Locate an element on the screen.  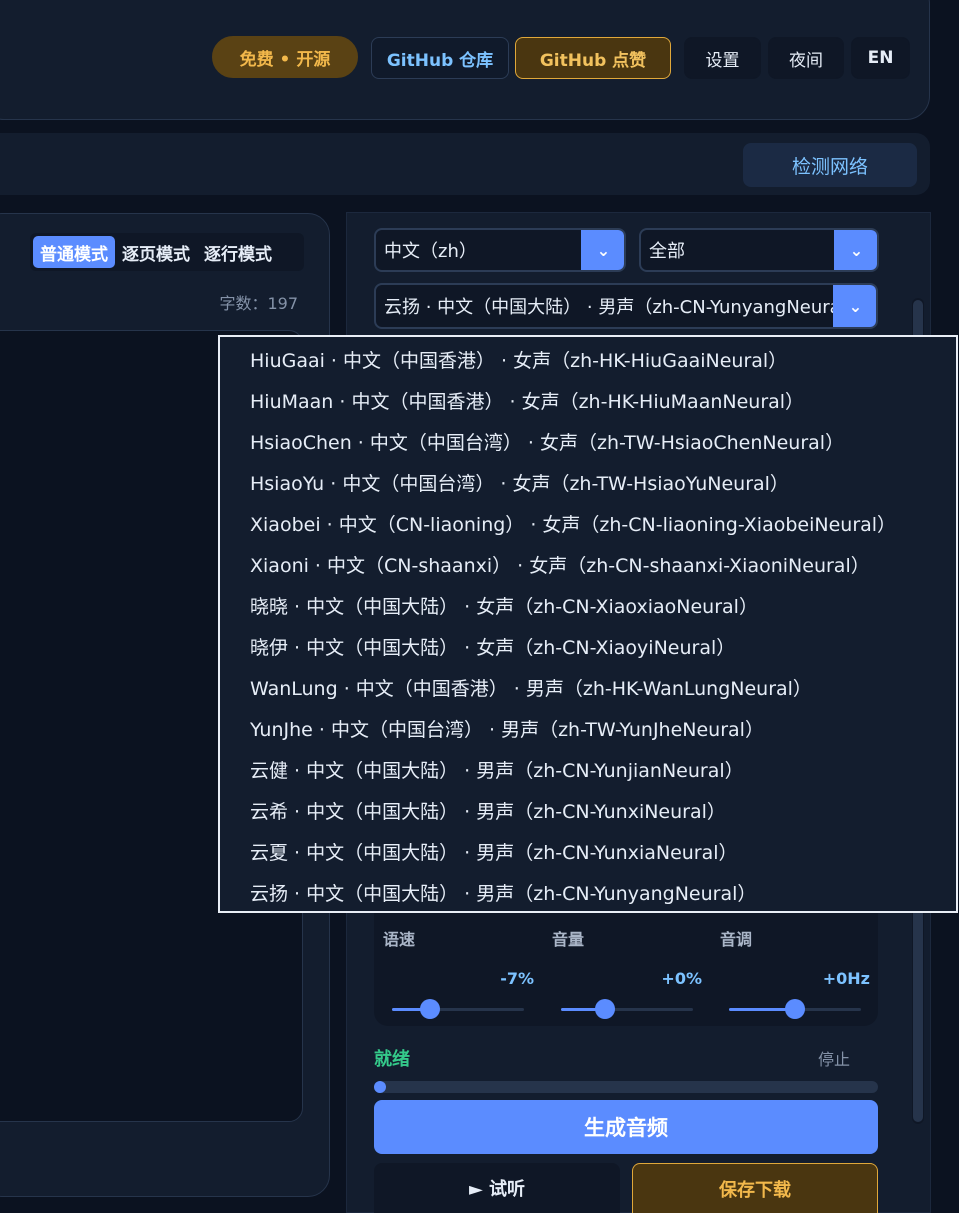
mode-line-tab: 逐行模式 is located at coordinates (238, 252).